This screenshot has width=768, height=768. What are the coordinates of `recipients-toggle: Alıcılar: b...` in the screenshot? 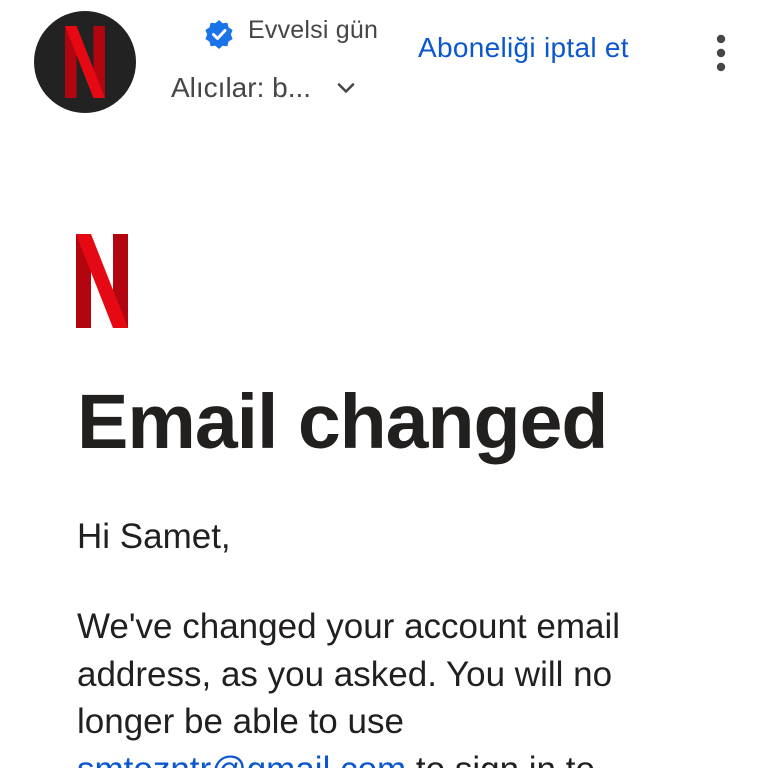 It's located at (264, 88).